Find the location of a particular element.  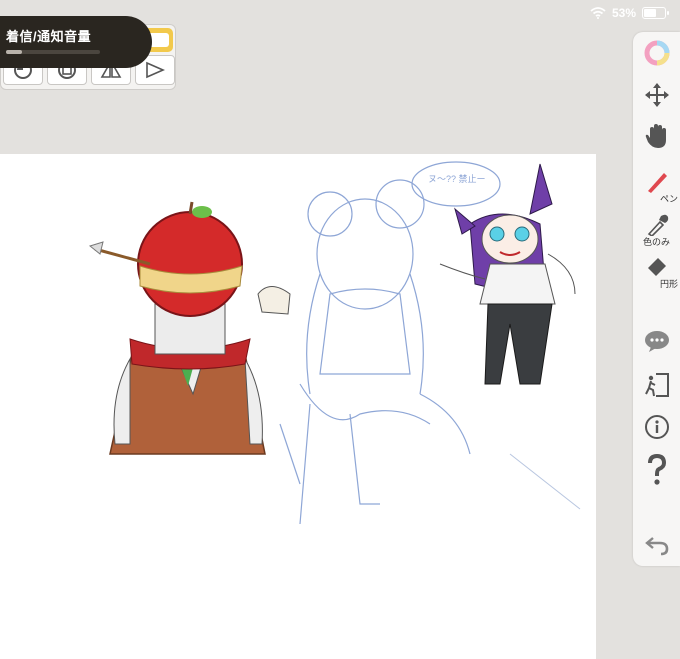

status-bar: 53% is located at coordinates (629, 13).